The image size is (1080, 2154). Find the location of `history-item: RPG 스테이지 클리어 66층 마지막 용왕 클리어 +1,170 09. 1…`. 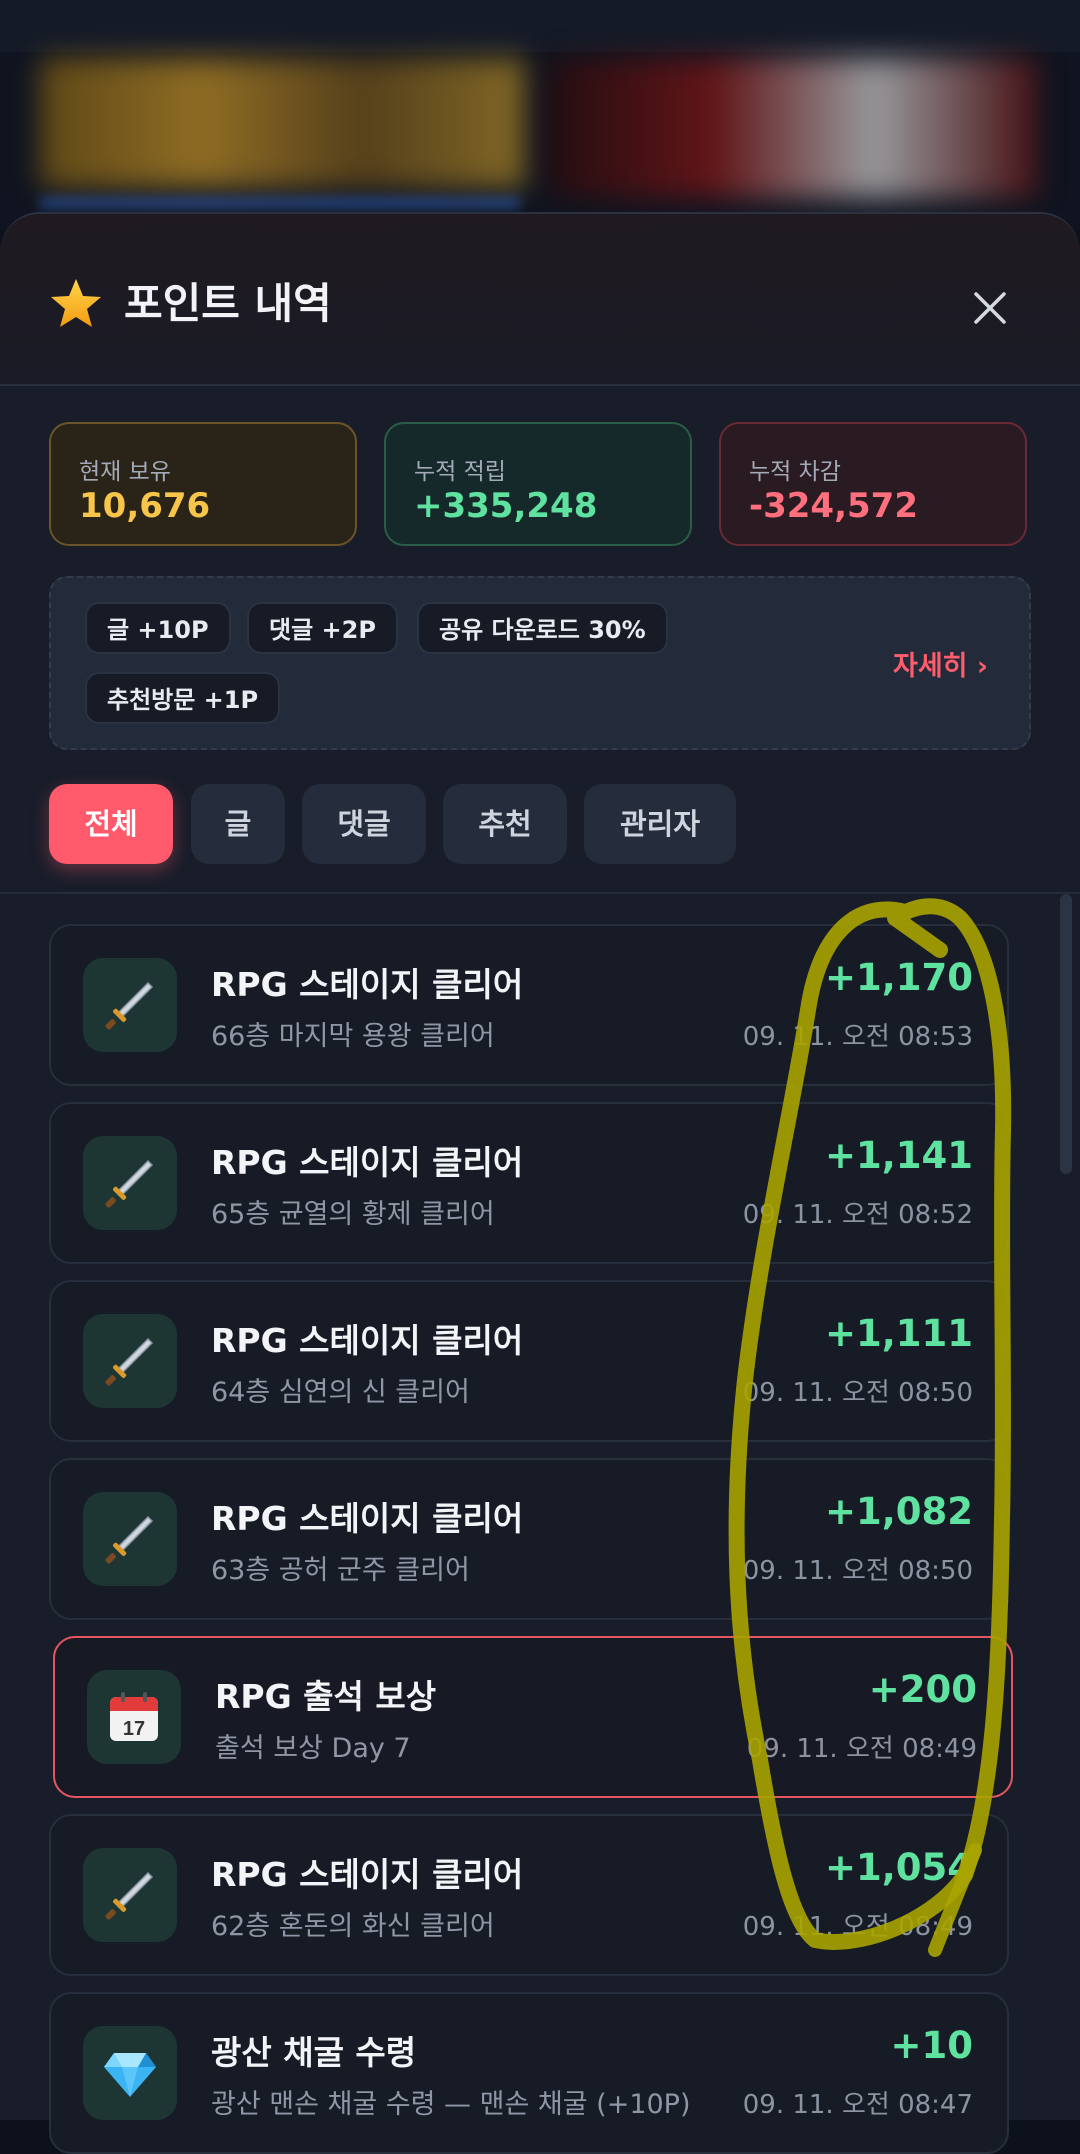

history-item: RPG 스테이지 클리어 66층 마지막 용왕 클리어 +1,170 09. 1… is located at coordinates (529, 1005).